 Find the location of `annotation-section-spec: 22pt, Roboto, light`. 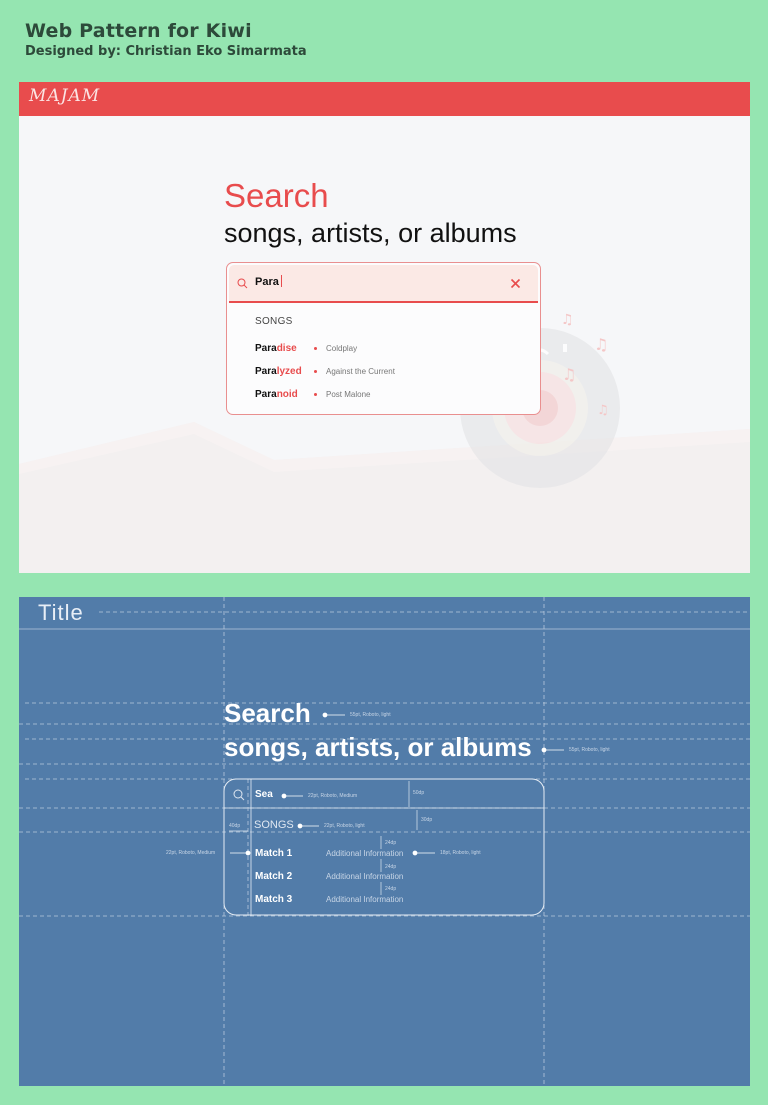

annotation-section-spec: 22pt, Roboto, light is located at coordinates (344, 826).